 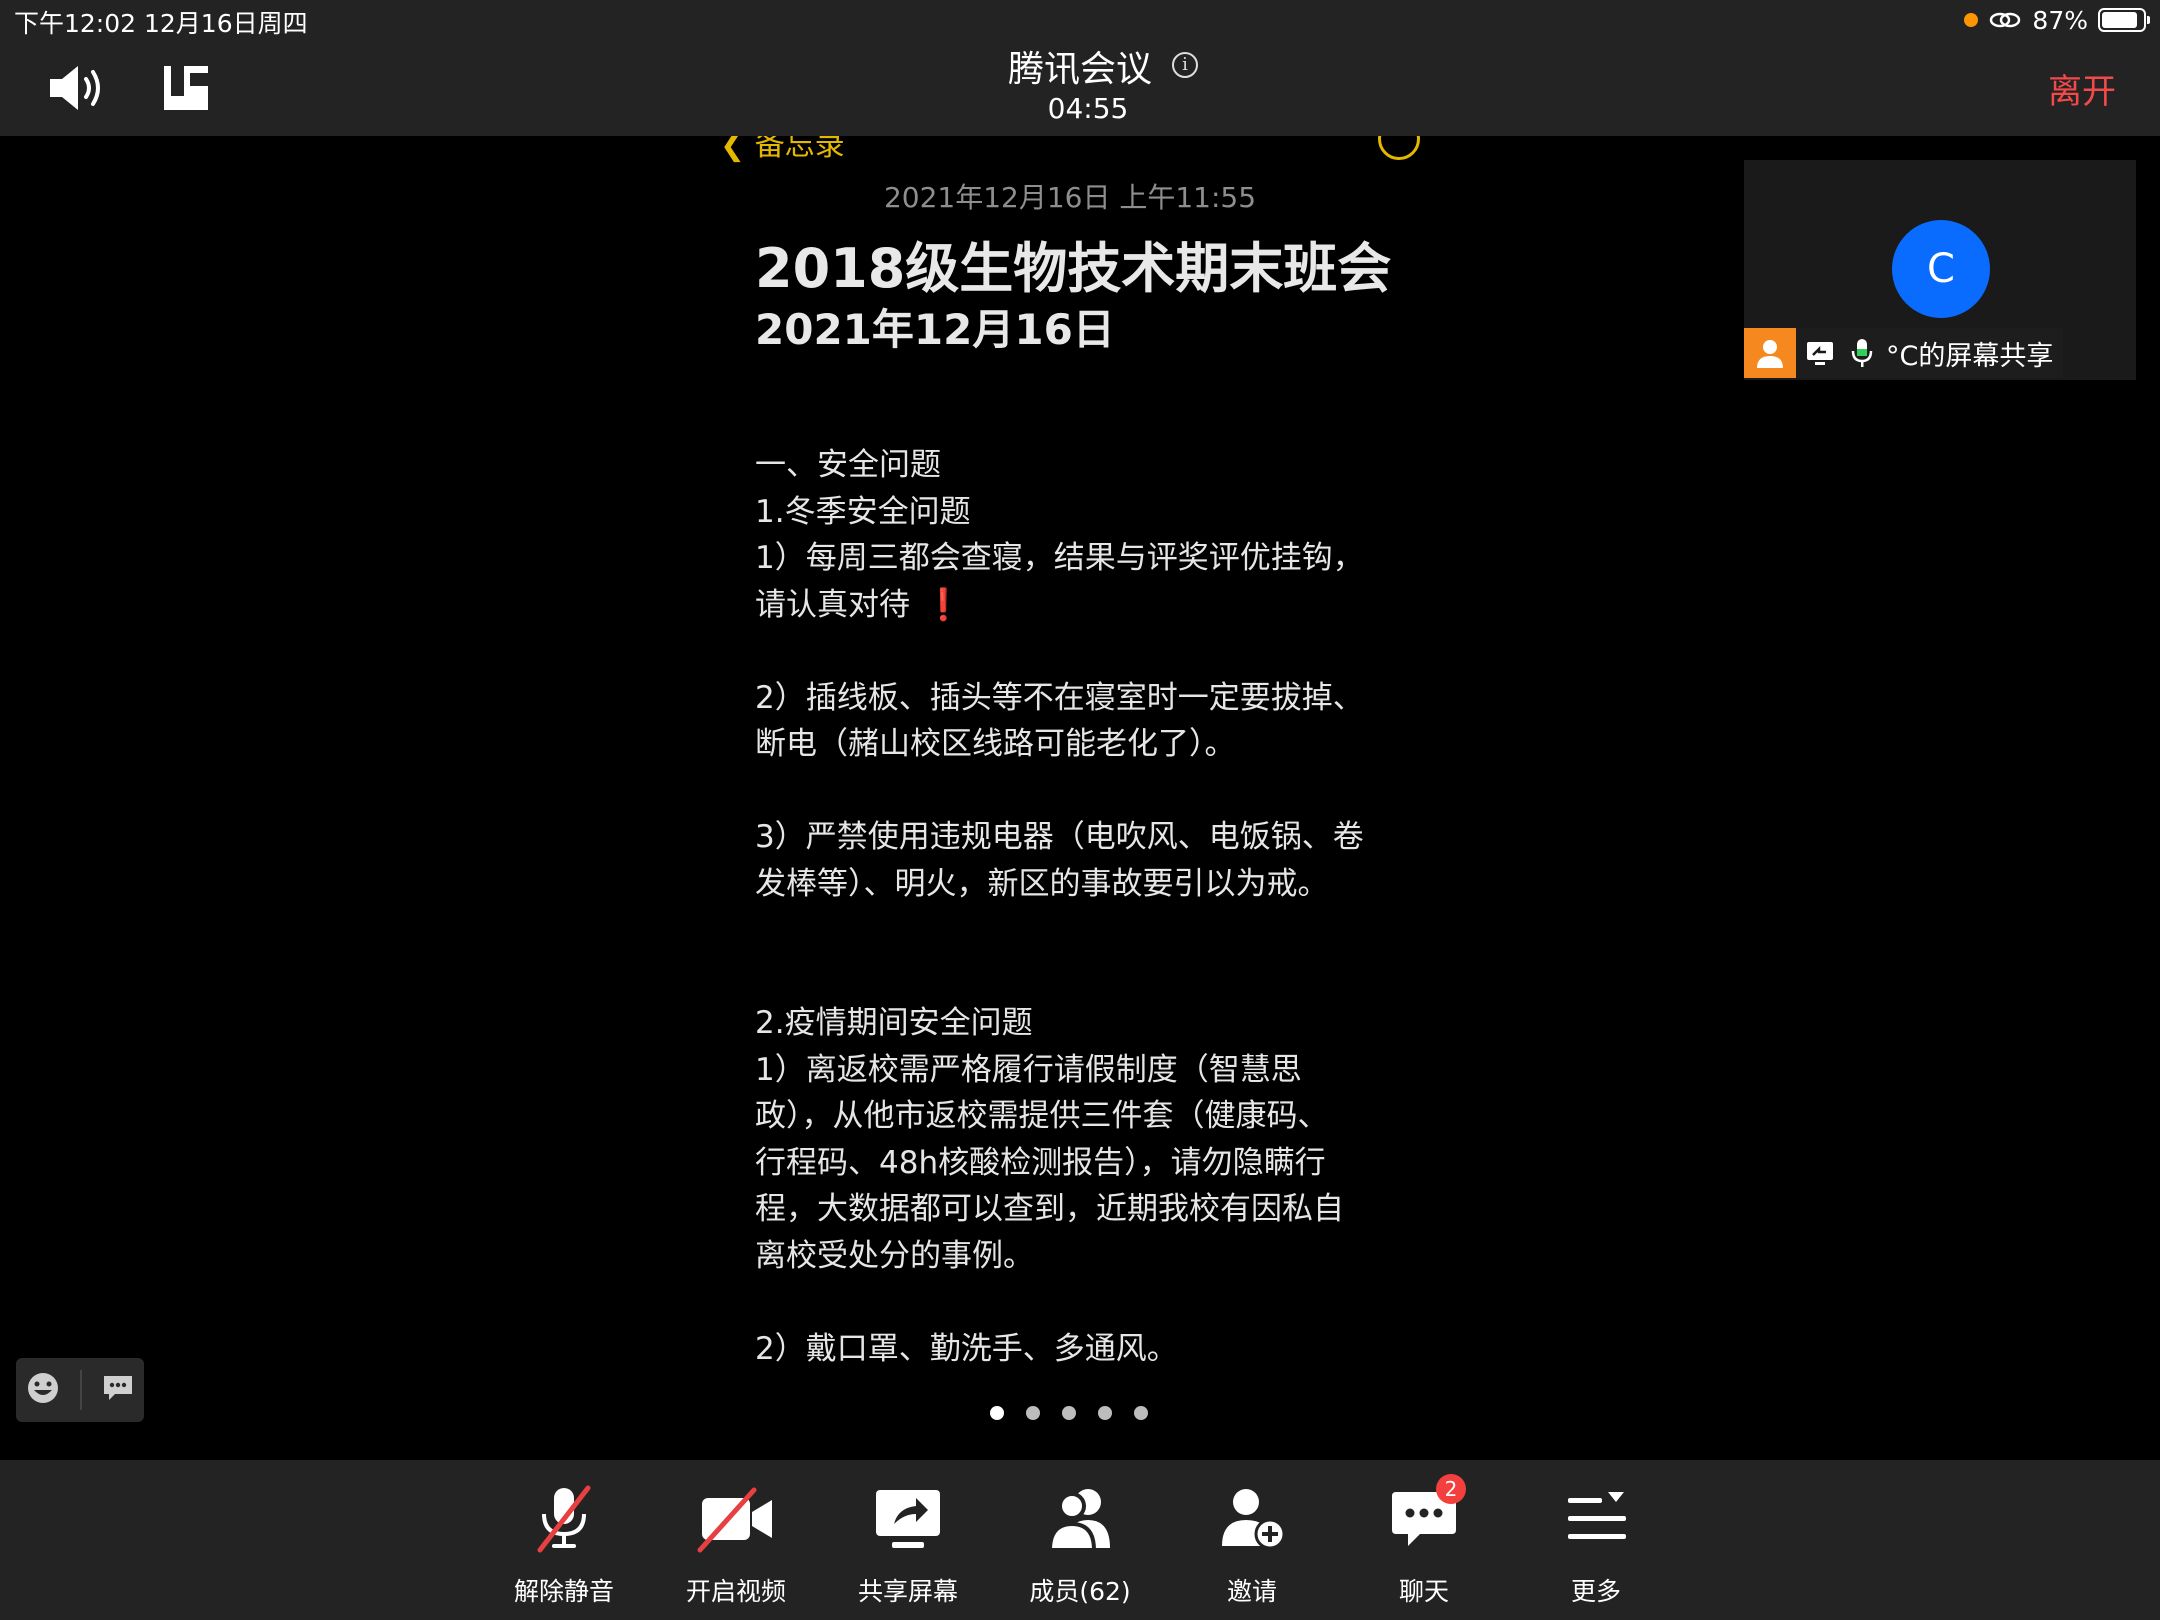 I want to click on start-video-label: 开启视频, so click(x=735, y=1591).